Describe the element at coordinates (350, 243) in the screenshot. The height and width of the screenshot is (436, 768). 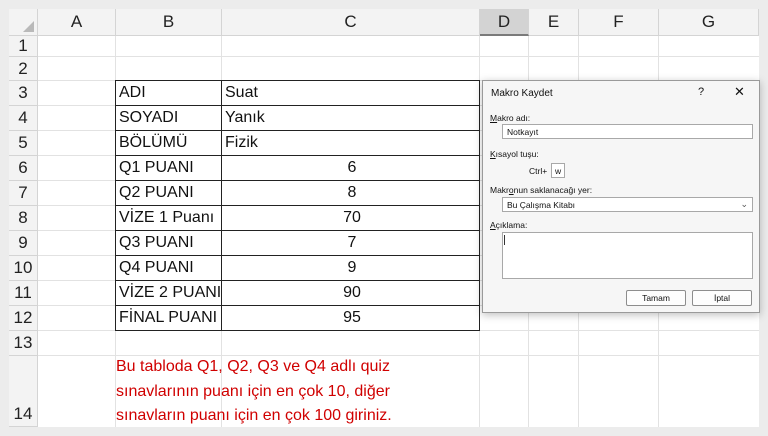
I see `value-cell: 7` at that location.